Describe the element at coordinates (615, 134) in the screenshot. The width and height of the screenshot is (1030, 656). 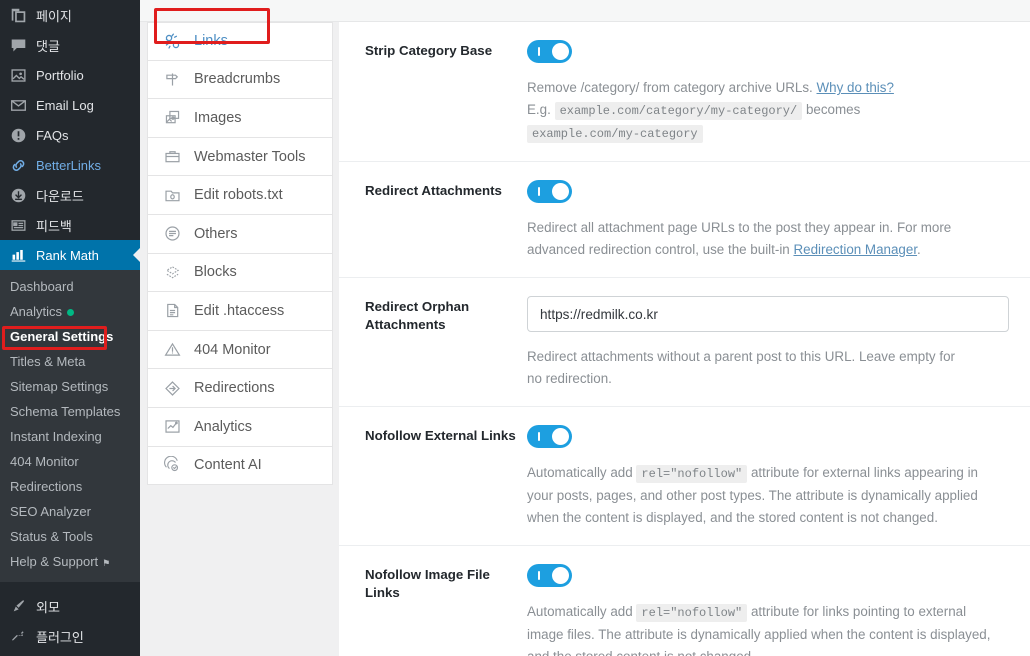
I see `example-url-to: example.com/my-category` at that location.